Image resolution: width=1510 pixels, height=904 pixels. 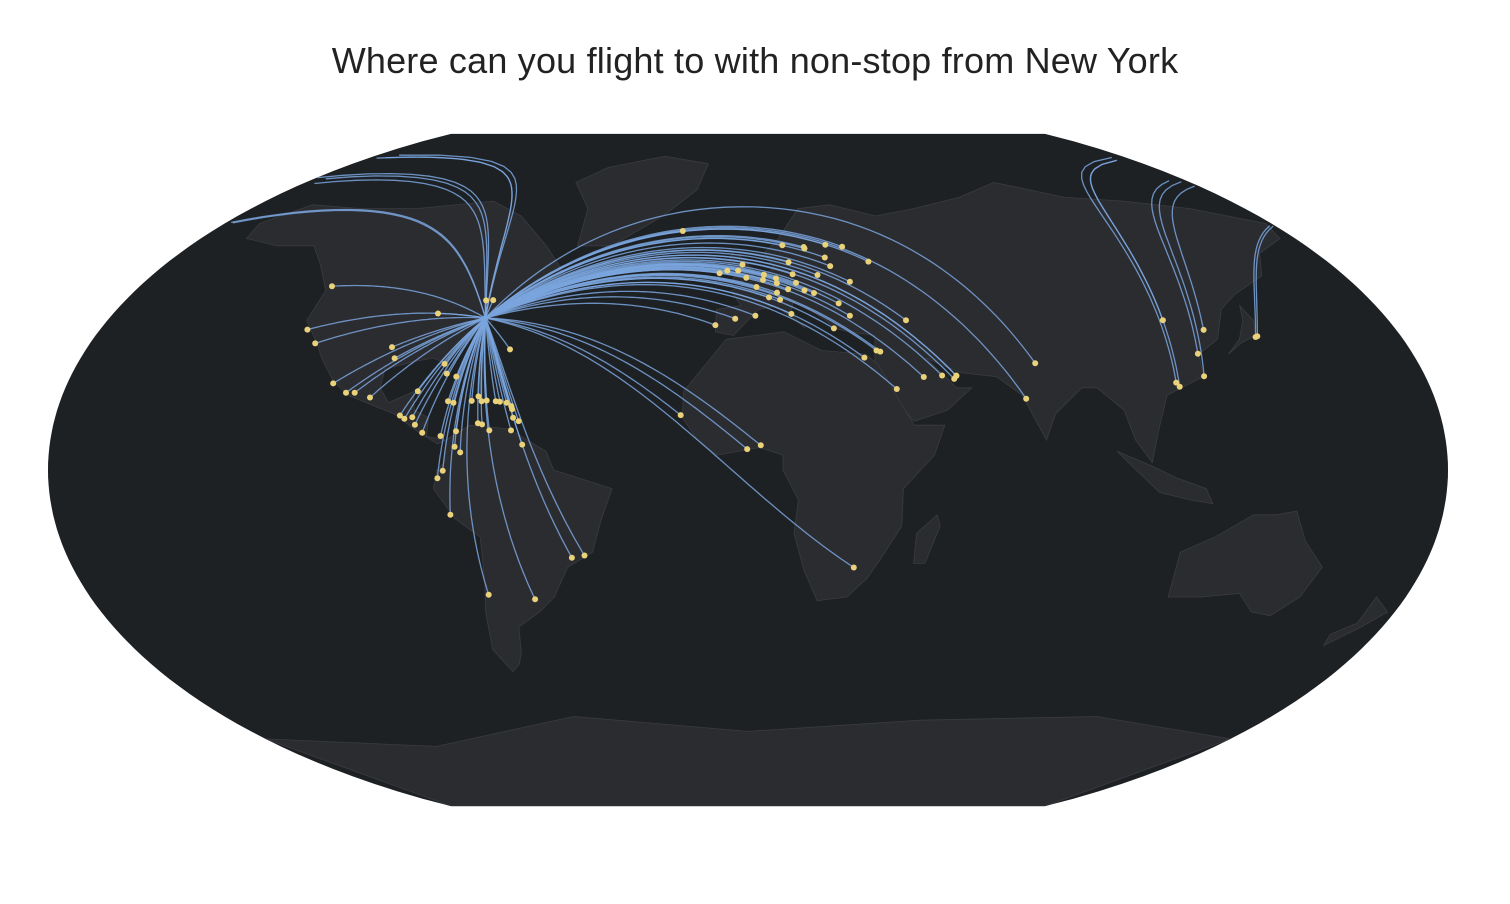 What do you see at coordinates (485, 317) in the screenshot?
I see `origin-marker-new-york` at bounding box center [485, 317].